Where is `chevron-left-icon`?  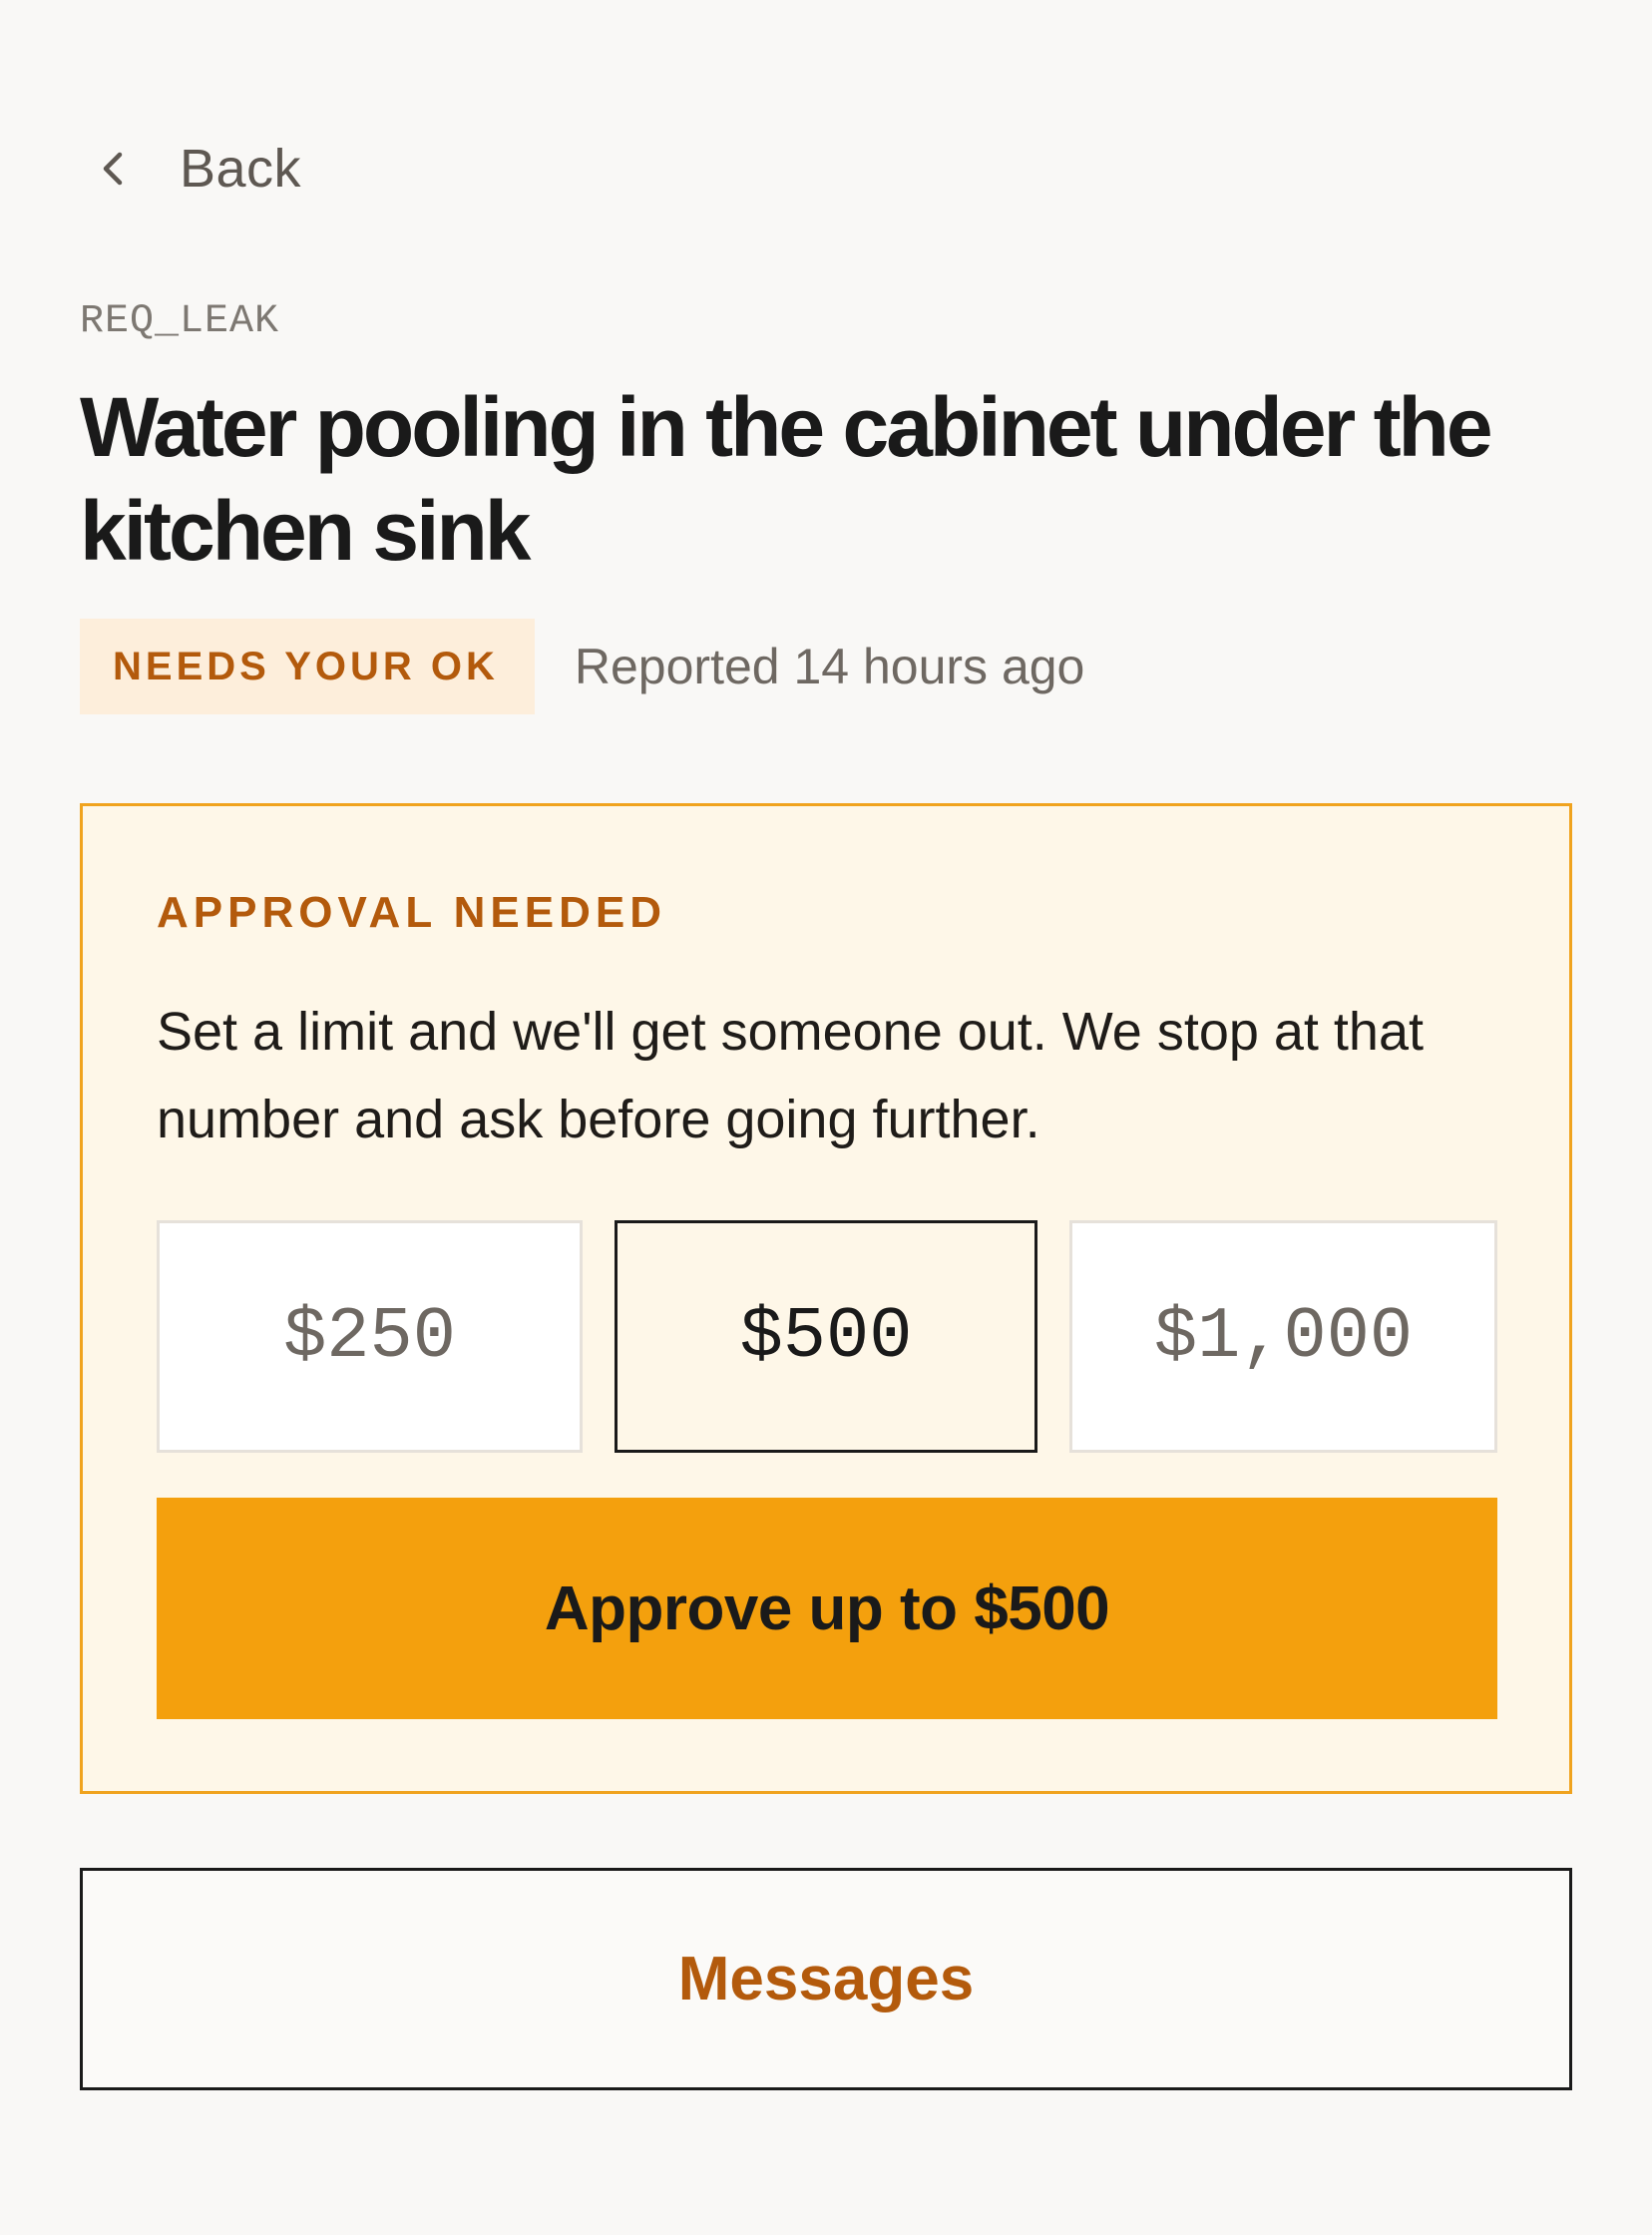
chevron-left-icon is located at coordinates (114, 169).